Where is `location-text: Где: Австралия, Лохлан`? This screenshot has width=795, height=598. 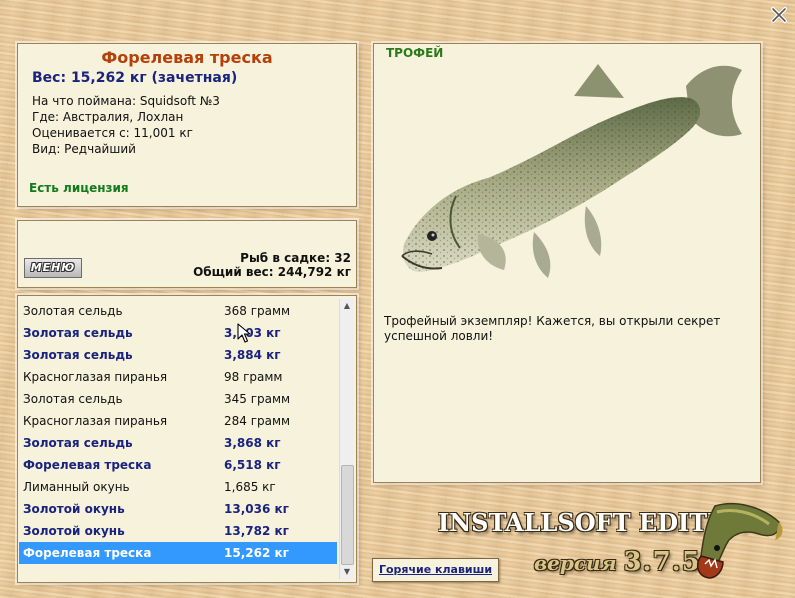
location-text: Где: Австралия, Лохлан is located at coordinates (108, 117).